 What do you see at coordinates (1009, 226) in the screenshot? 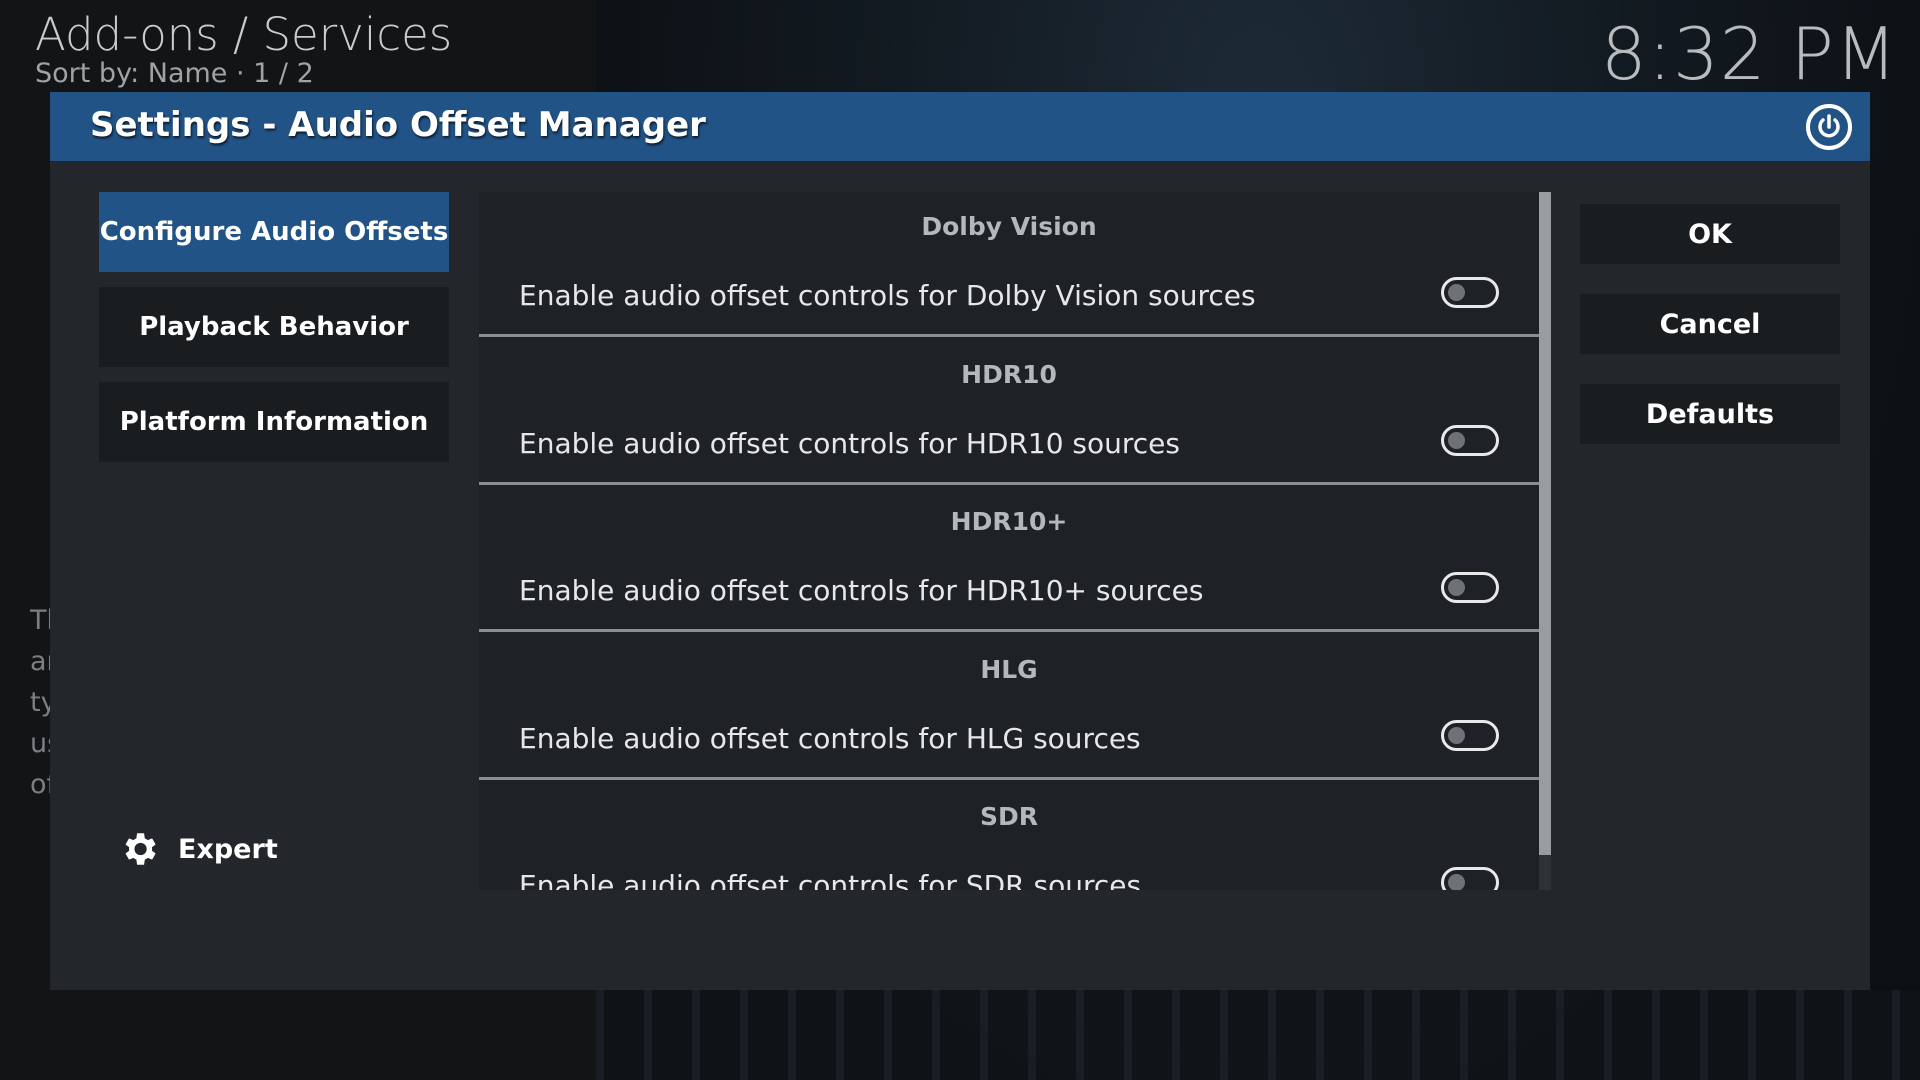
I see `group-title: Dolby Vision` at bounding box center [1009, 226].